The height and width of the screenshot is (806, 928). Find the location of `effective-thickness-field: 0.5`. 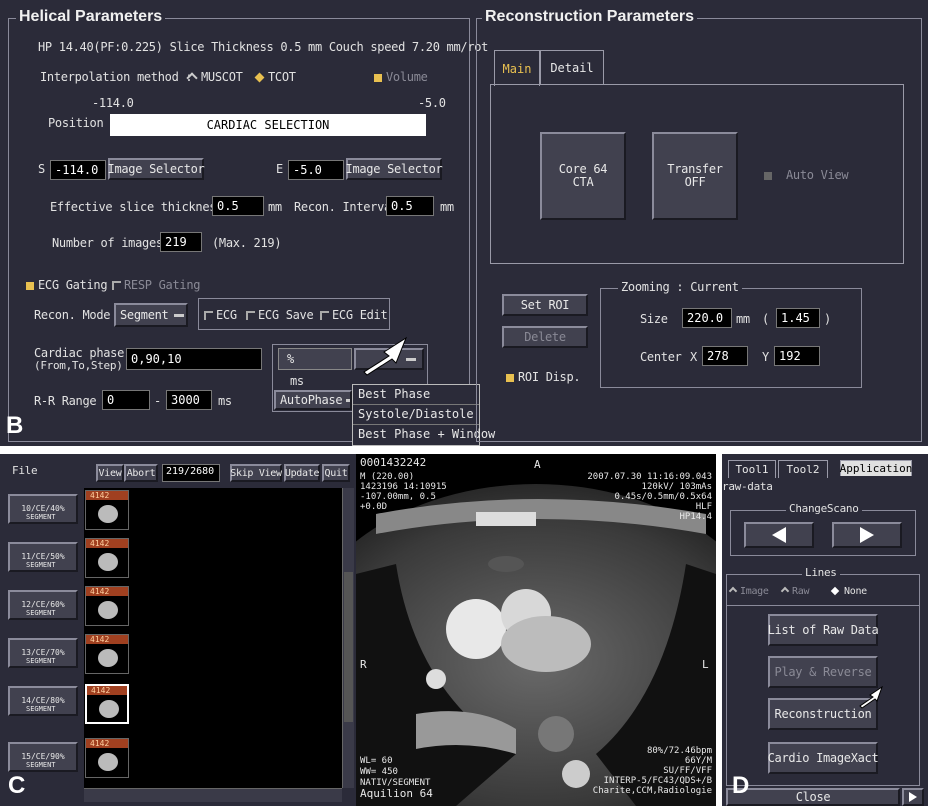

effective-thickness-field: 0.5 is located at coordinates (238, 206).